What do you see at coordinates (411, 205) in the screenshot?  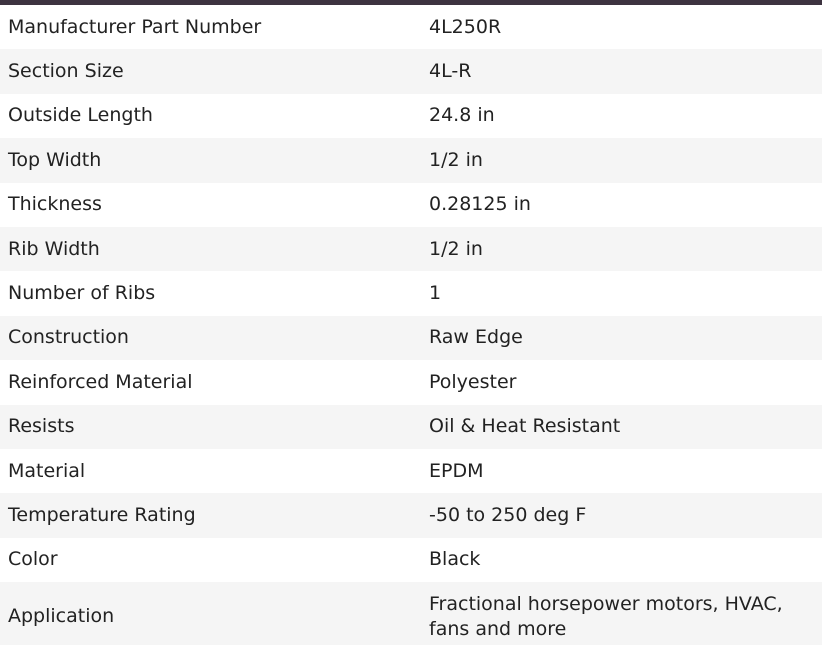 I see `table-row: Thickness 0.28125 in` at bounding box center [411, 205].